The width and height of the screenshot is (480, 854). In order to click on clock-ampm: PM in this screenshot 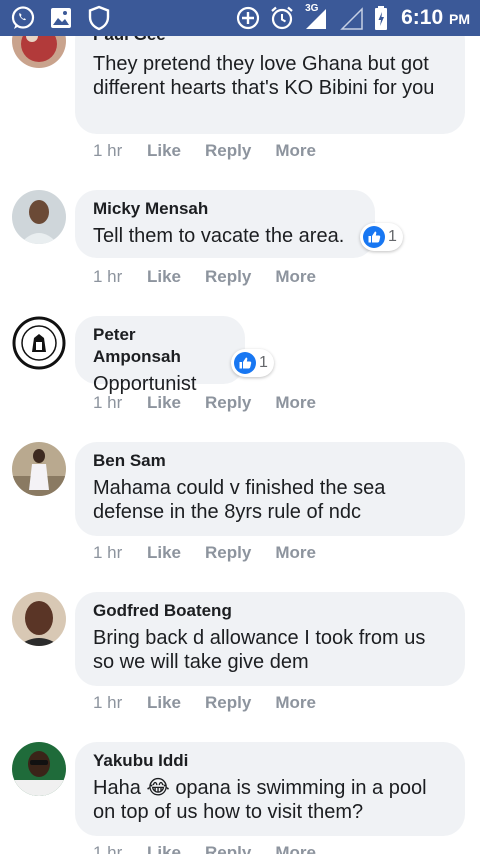, I will do `click(459, 19)`.